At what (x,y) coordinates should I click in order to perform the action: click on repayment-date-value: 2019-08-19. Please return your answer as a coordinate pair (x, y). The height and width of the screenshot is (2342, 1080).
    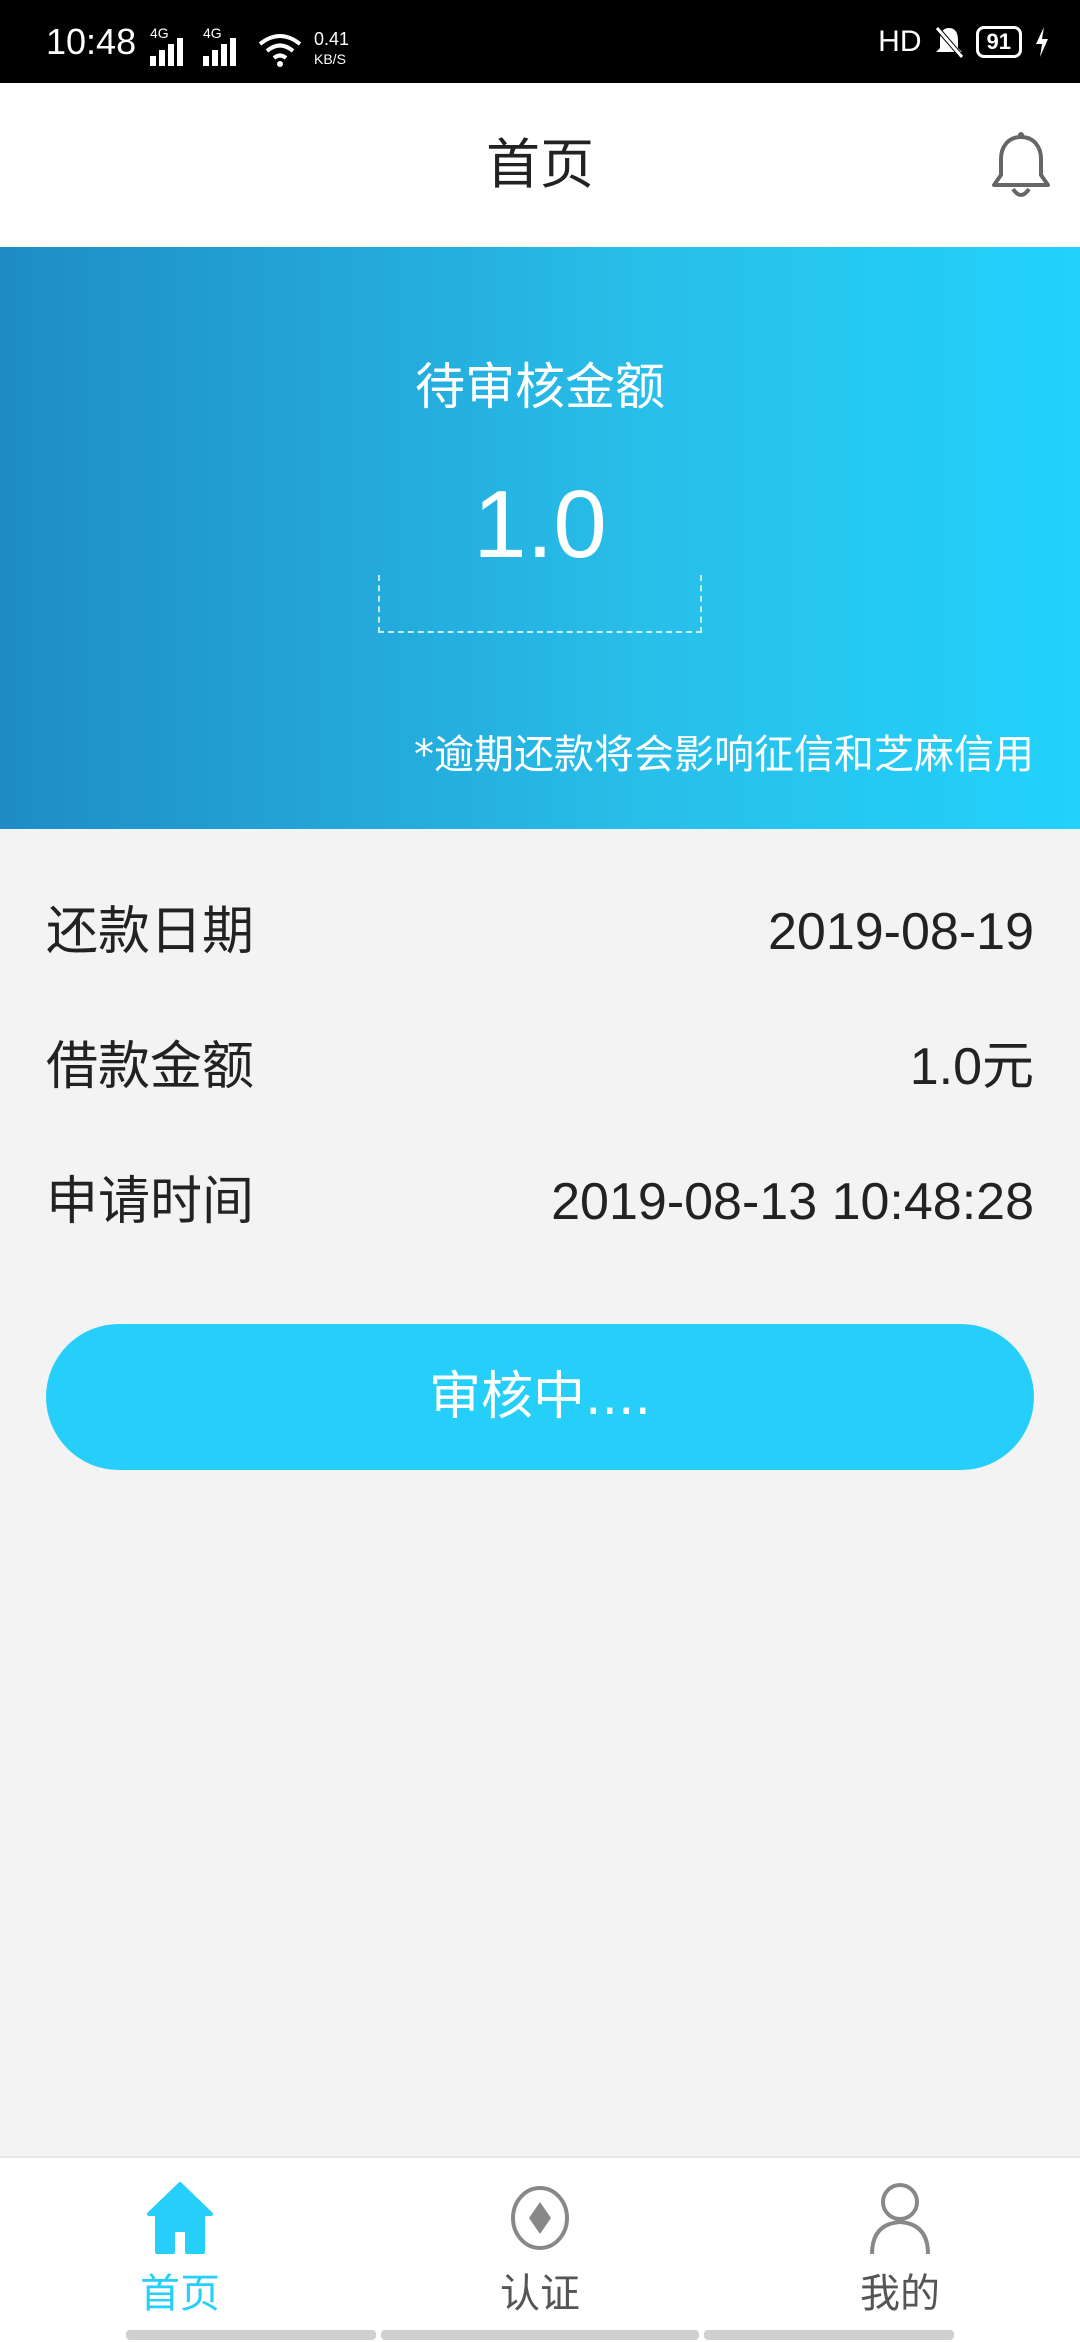
    Looking at the image, I should click on (901, 932).